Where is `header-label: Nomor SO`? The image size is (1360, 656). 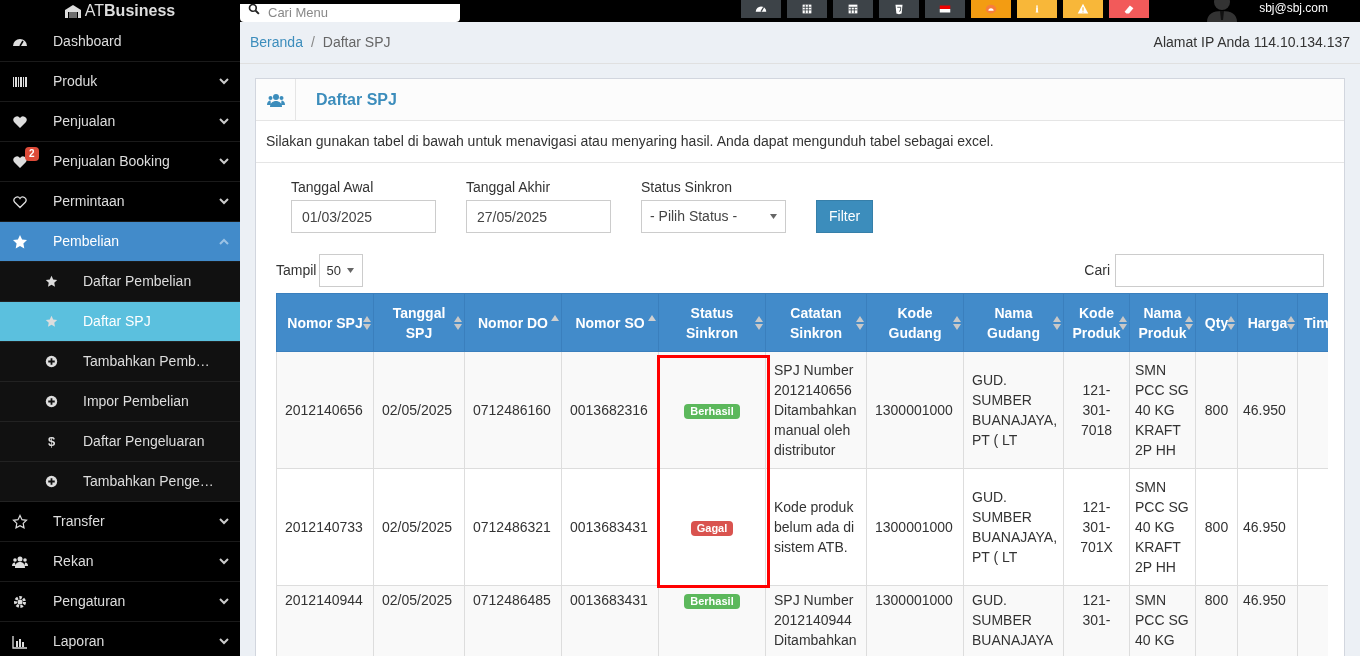 header-label: Nomor SO is located at coordinates (610, 323).